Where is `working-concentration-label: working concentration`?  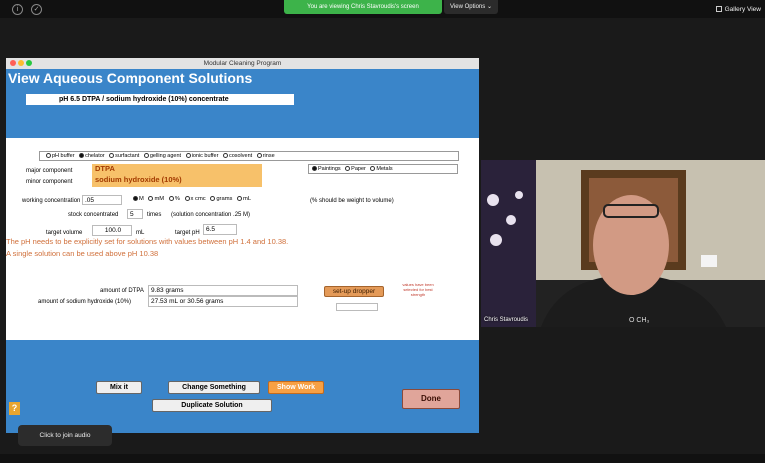 working-concentration-label: working concentration is located at coordinates (51, 201).